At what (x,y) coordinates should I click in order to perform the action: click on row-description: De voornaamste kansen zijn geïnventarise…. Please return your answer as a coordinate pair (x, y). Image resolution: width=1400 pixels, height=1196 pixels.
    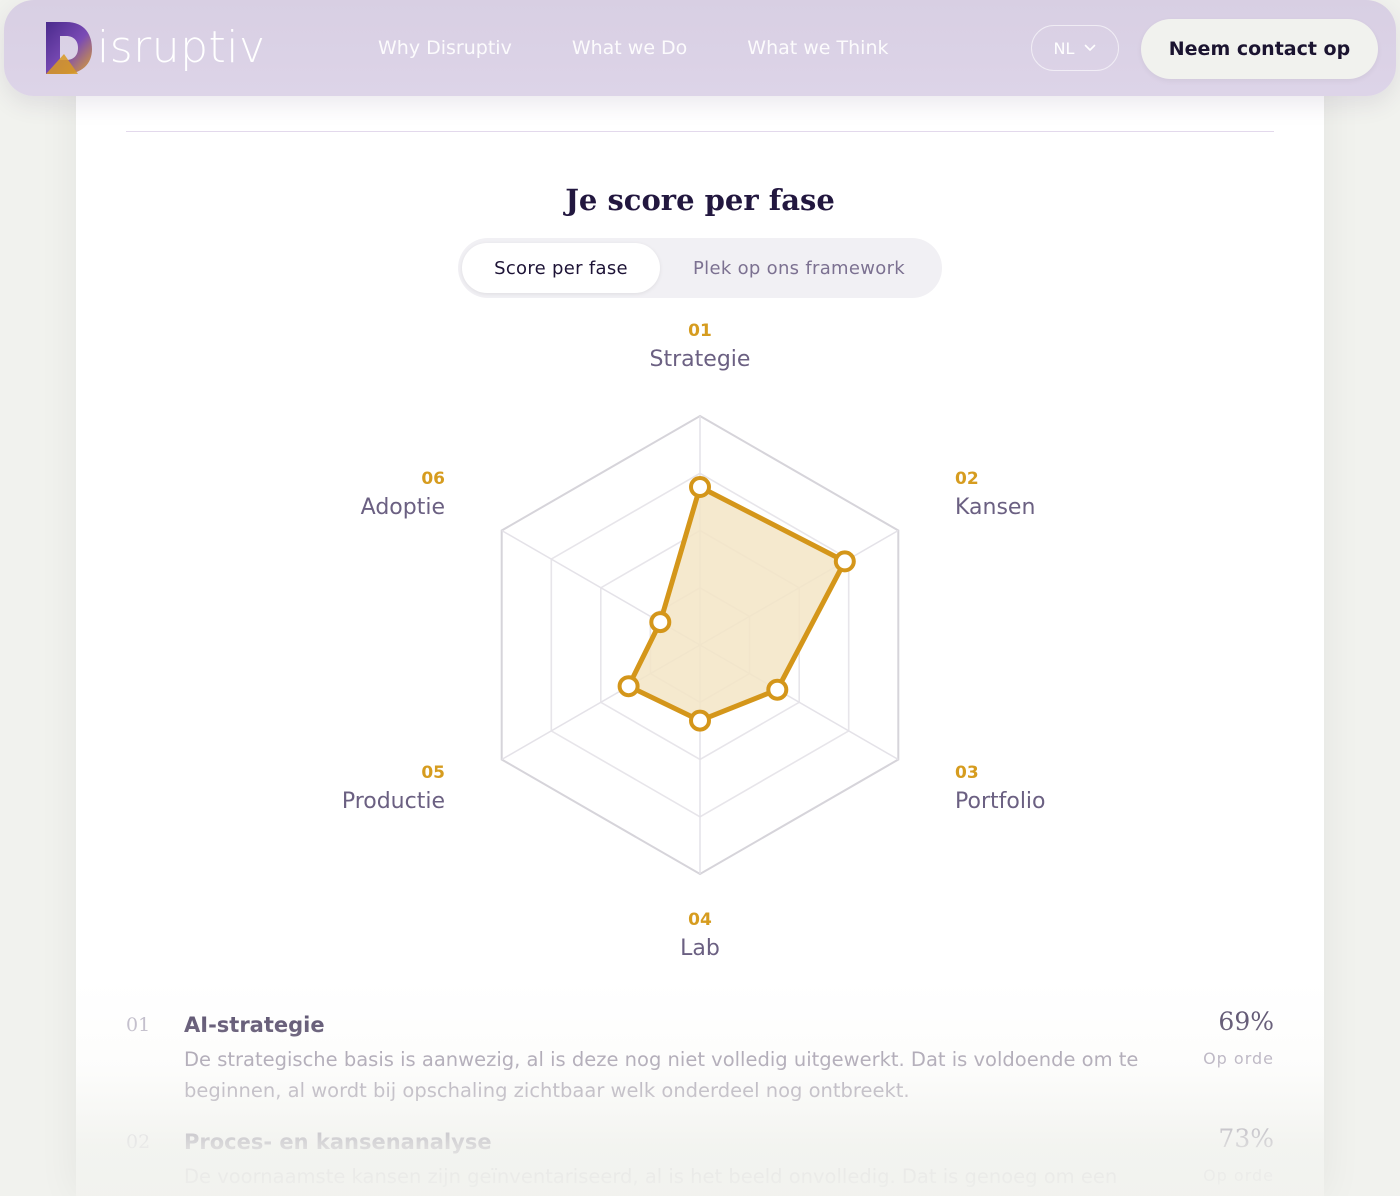
    Looking at the image, I should click on (651, 1176).